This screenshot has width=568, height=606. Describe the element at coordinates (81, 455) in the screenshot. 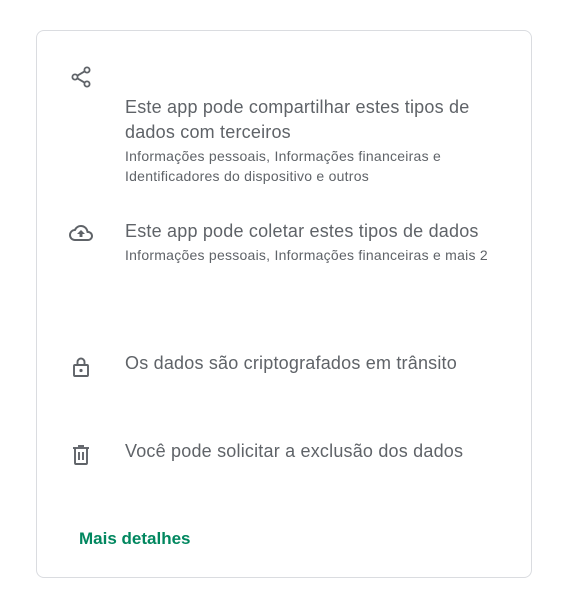

I see `trash-icon` at that location.